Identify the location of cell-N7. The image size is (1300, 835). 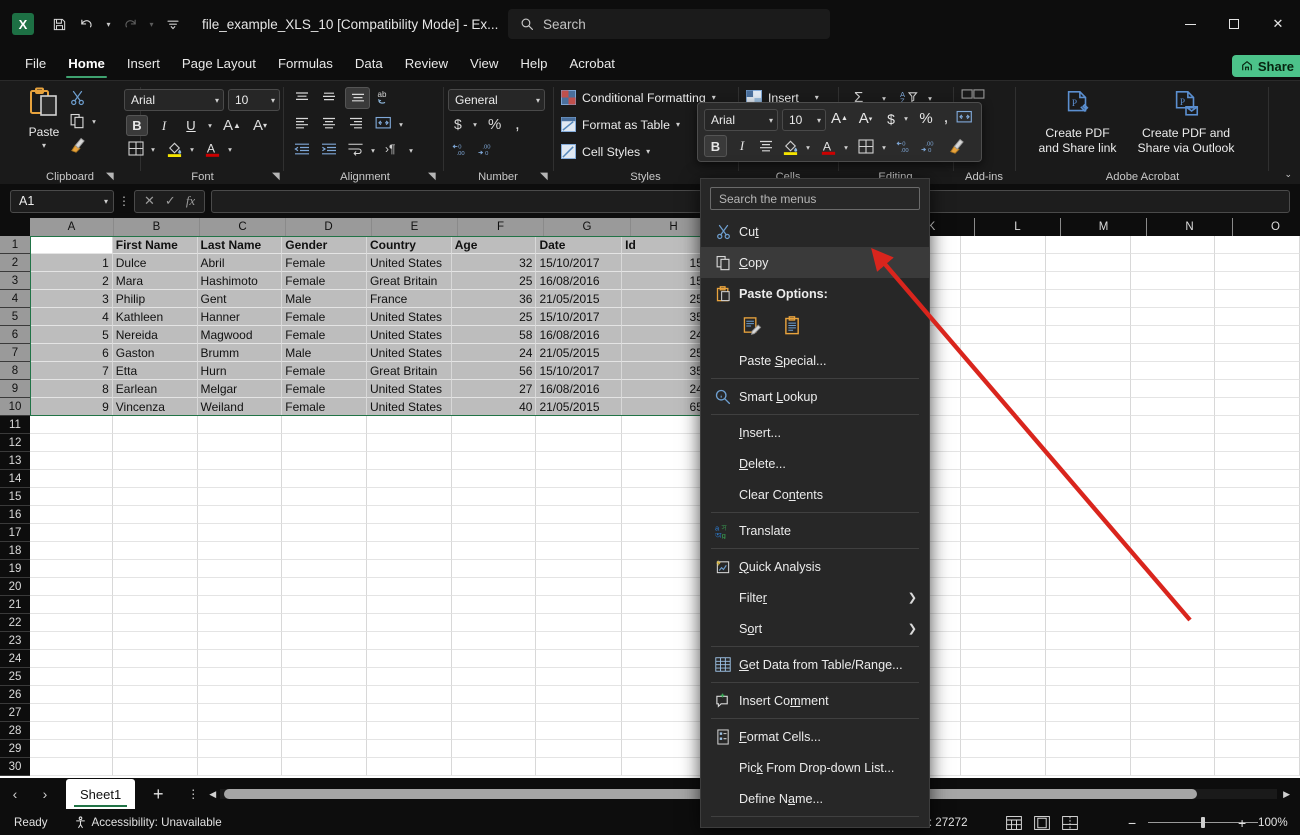
(1173, 353).